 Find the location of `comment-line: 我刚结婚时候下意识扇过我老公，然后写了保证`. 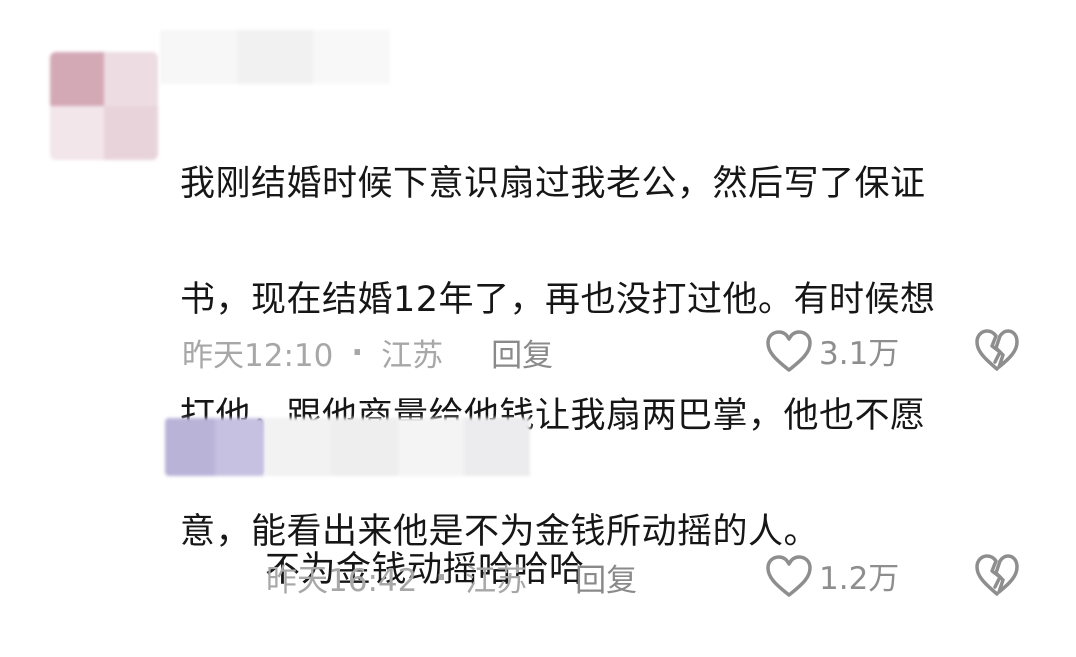

comment-line: 我刚结婚时候下意识扇过我老公，然后写了保证 is located at coordinates (553, 184).